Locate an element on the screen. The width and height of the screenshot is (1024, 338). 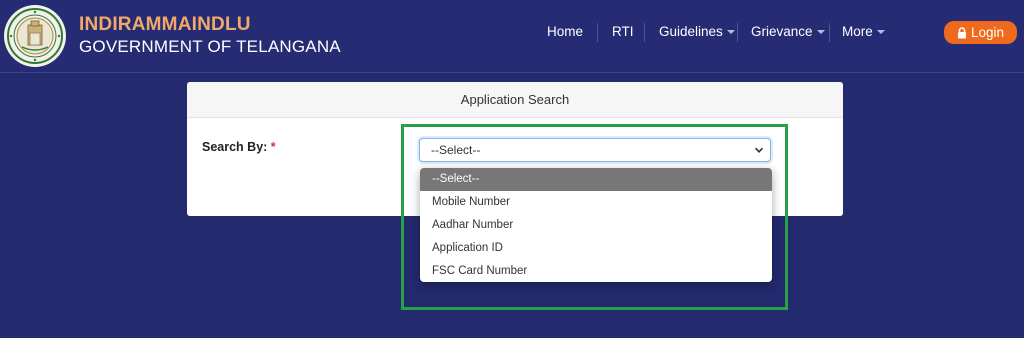
nav-more-label: More is located at coordinates (857, 31).